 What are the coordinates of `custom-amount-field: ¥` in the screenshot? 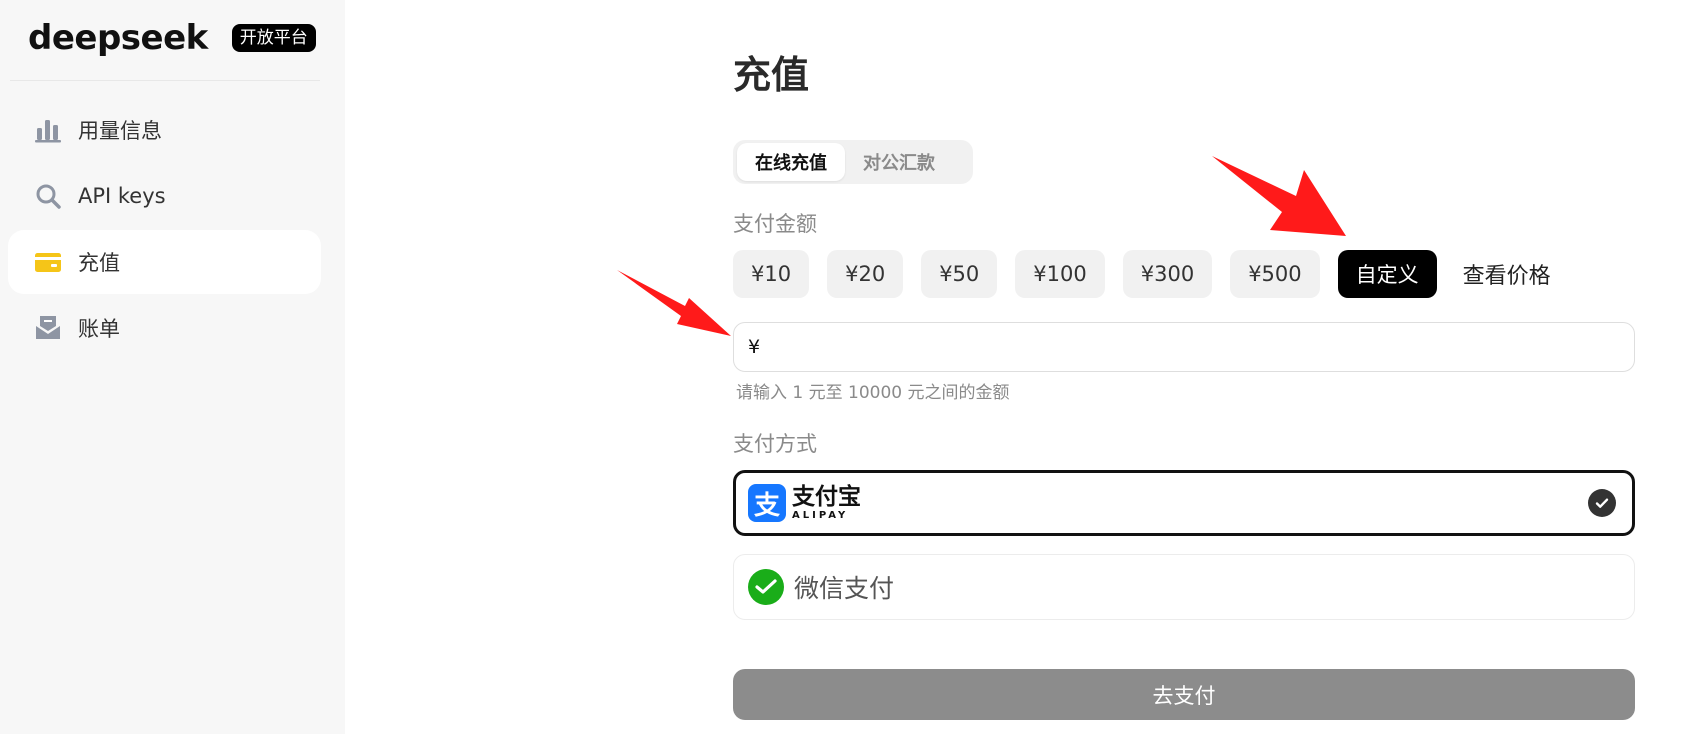 It's located at (1184, 347).